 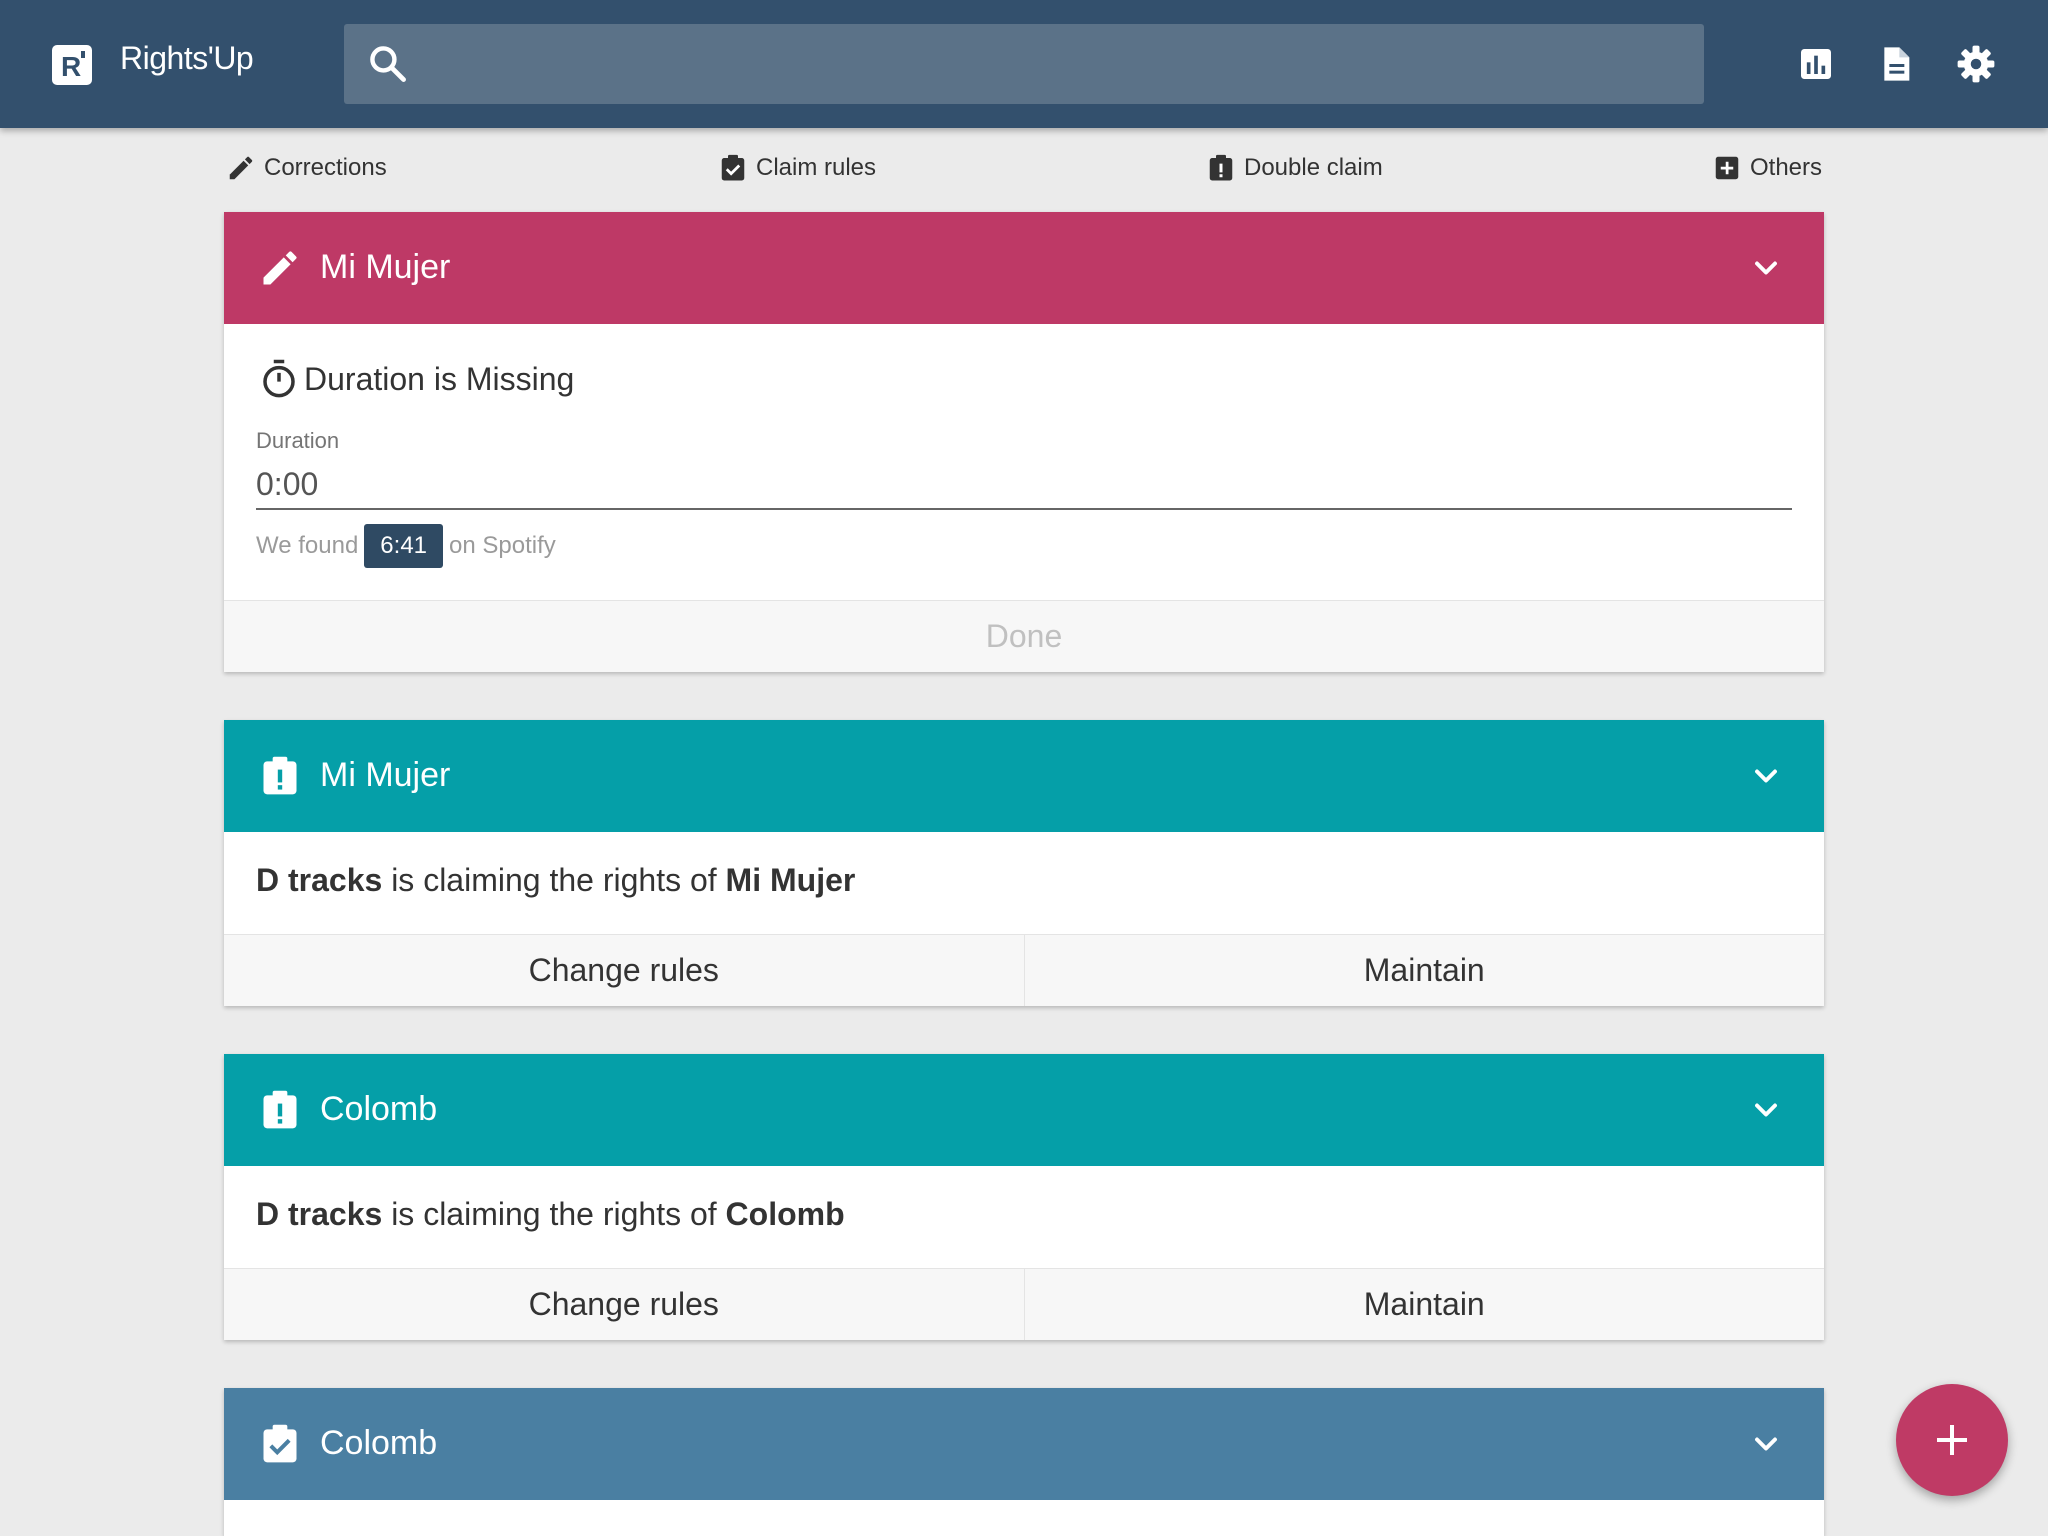 What do you see at coordinates (388, 64) in the screenshot?
I see `search-icon` at bounding box center [388, 64].